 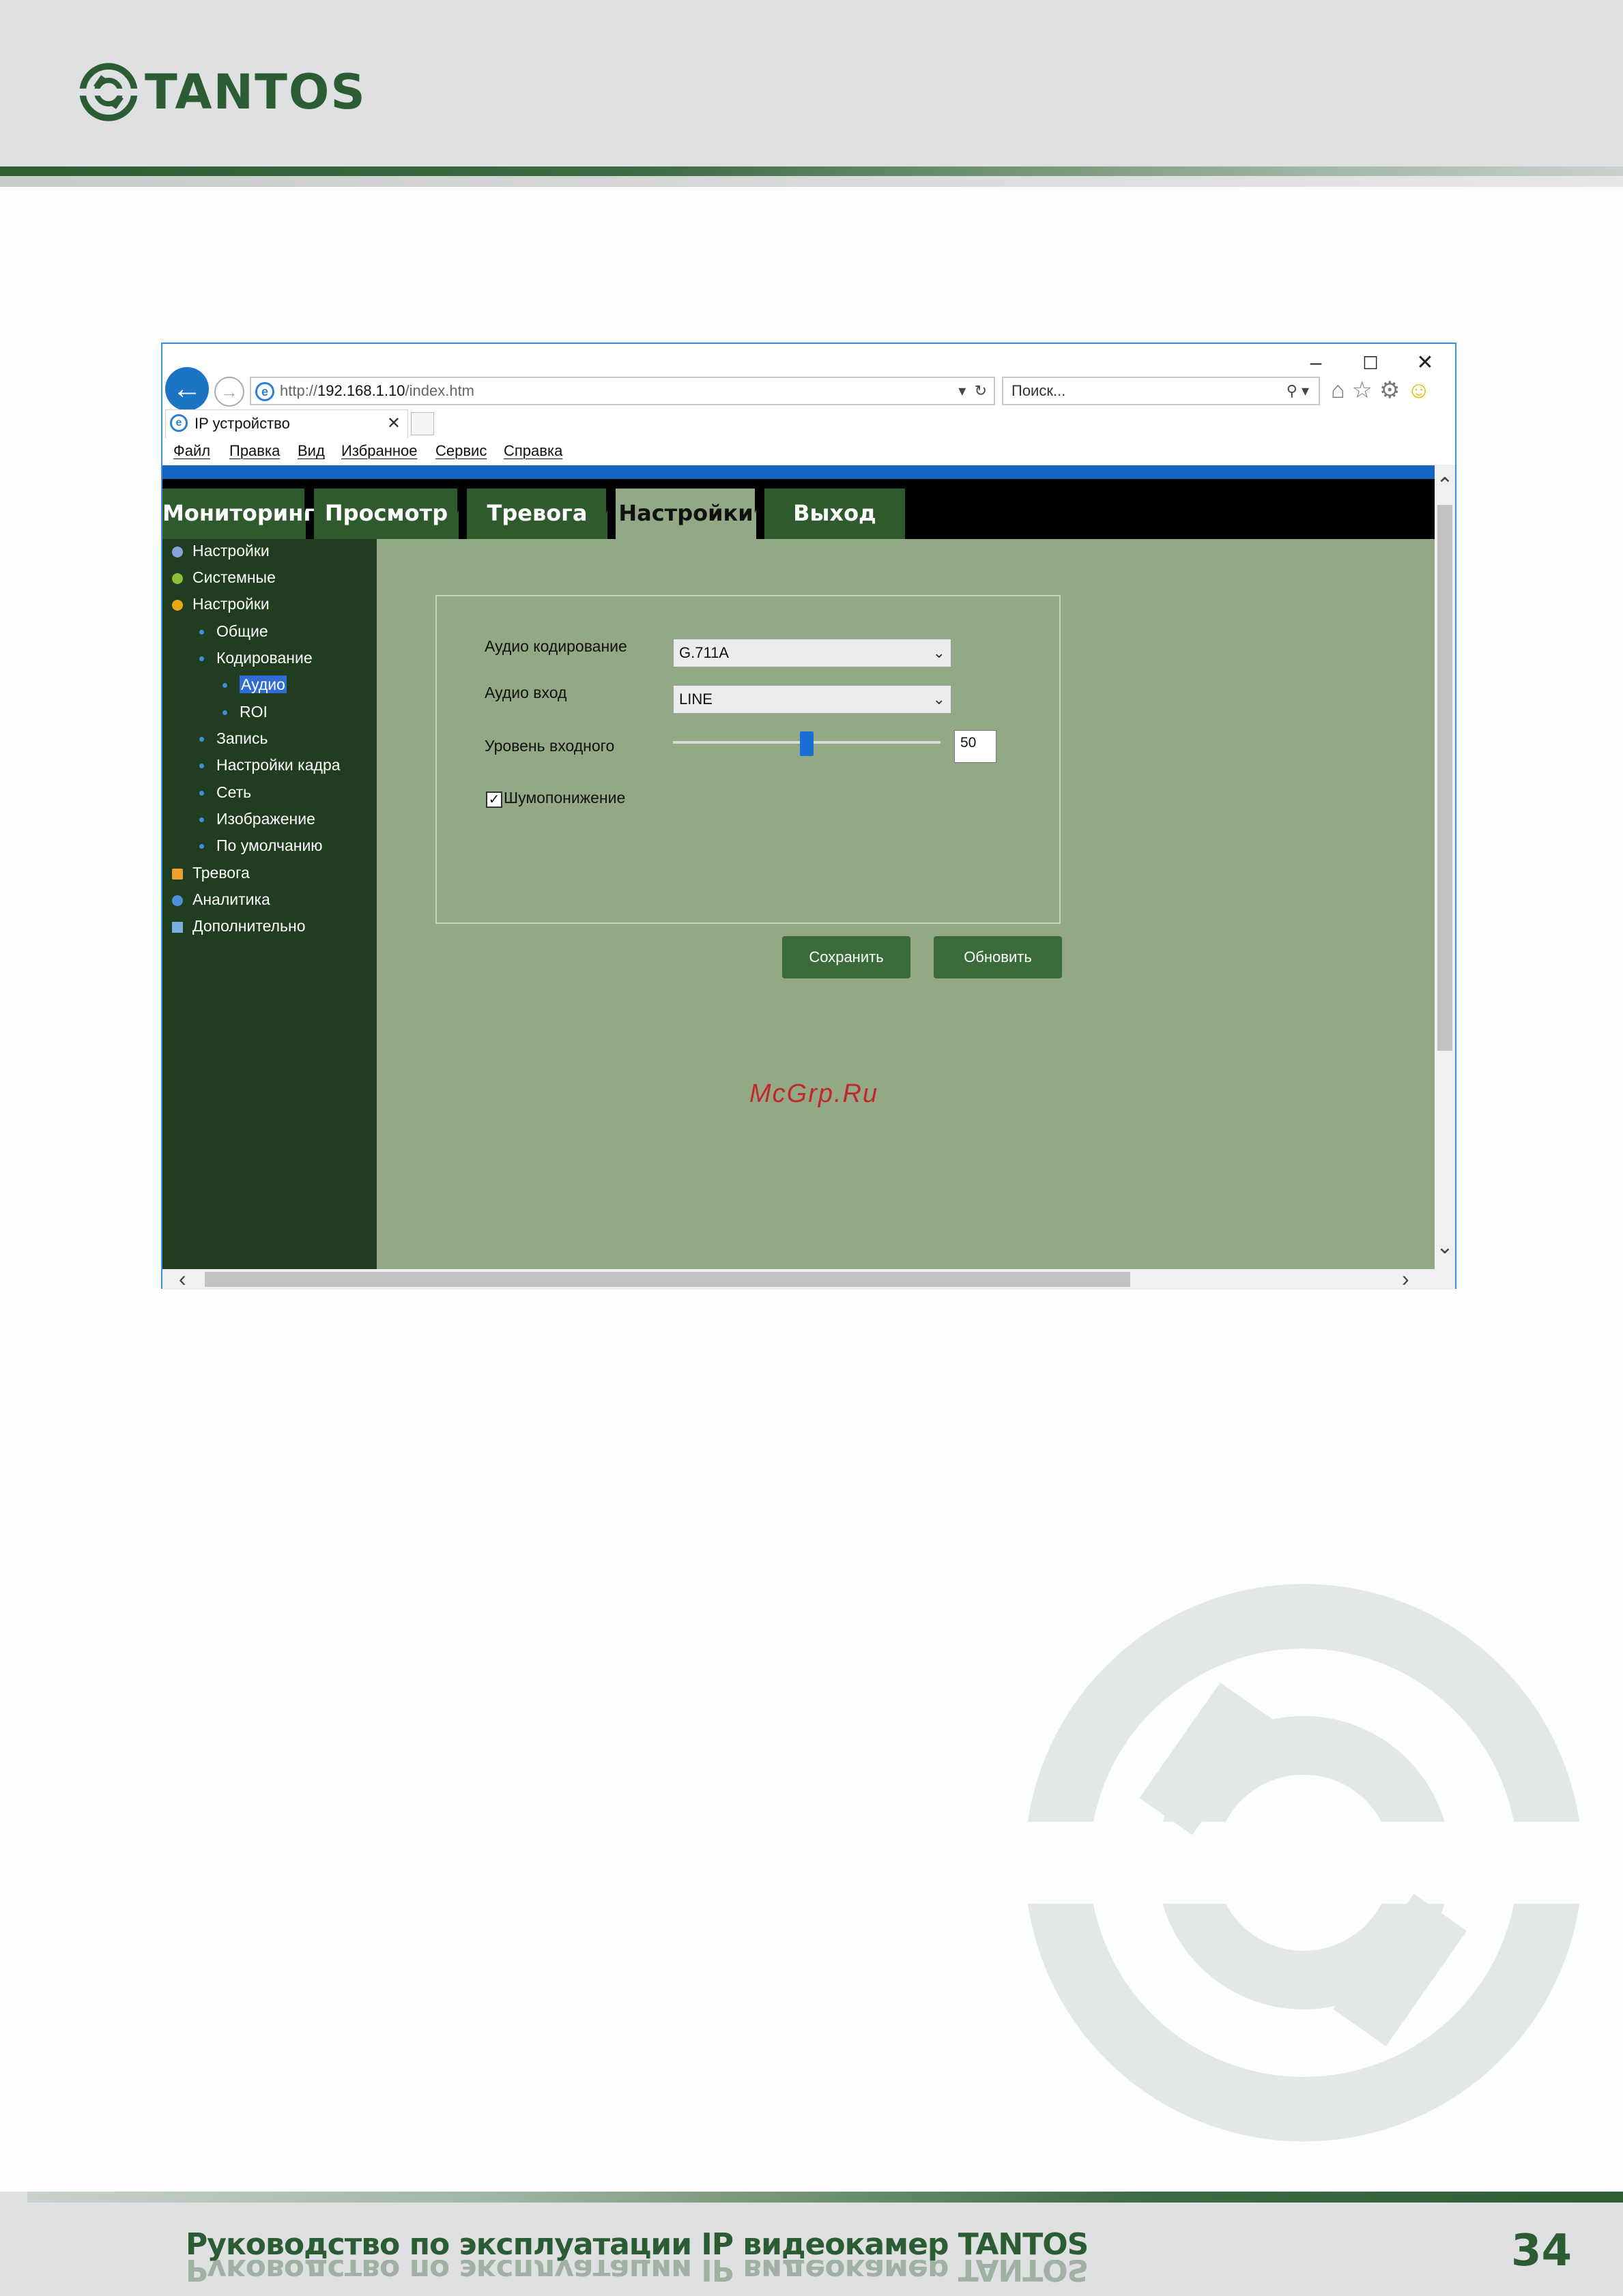 What do you see at coordinates (221, 604) in the screenshot?
I see `sidebar-item-settings: Настройки` at bounding box center [221, 604].